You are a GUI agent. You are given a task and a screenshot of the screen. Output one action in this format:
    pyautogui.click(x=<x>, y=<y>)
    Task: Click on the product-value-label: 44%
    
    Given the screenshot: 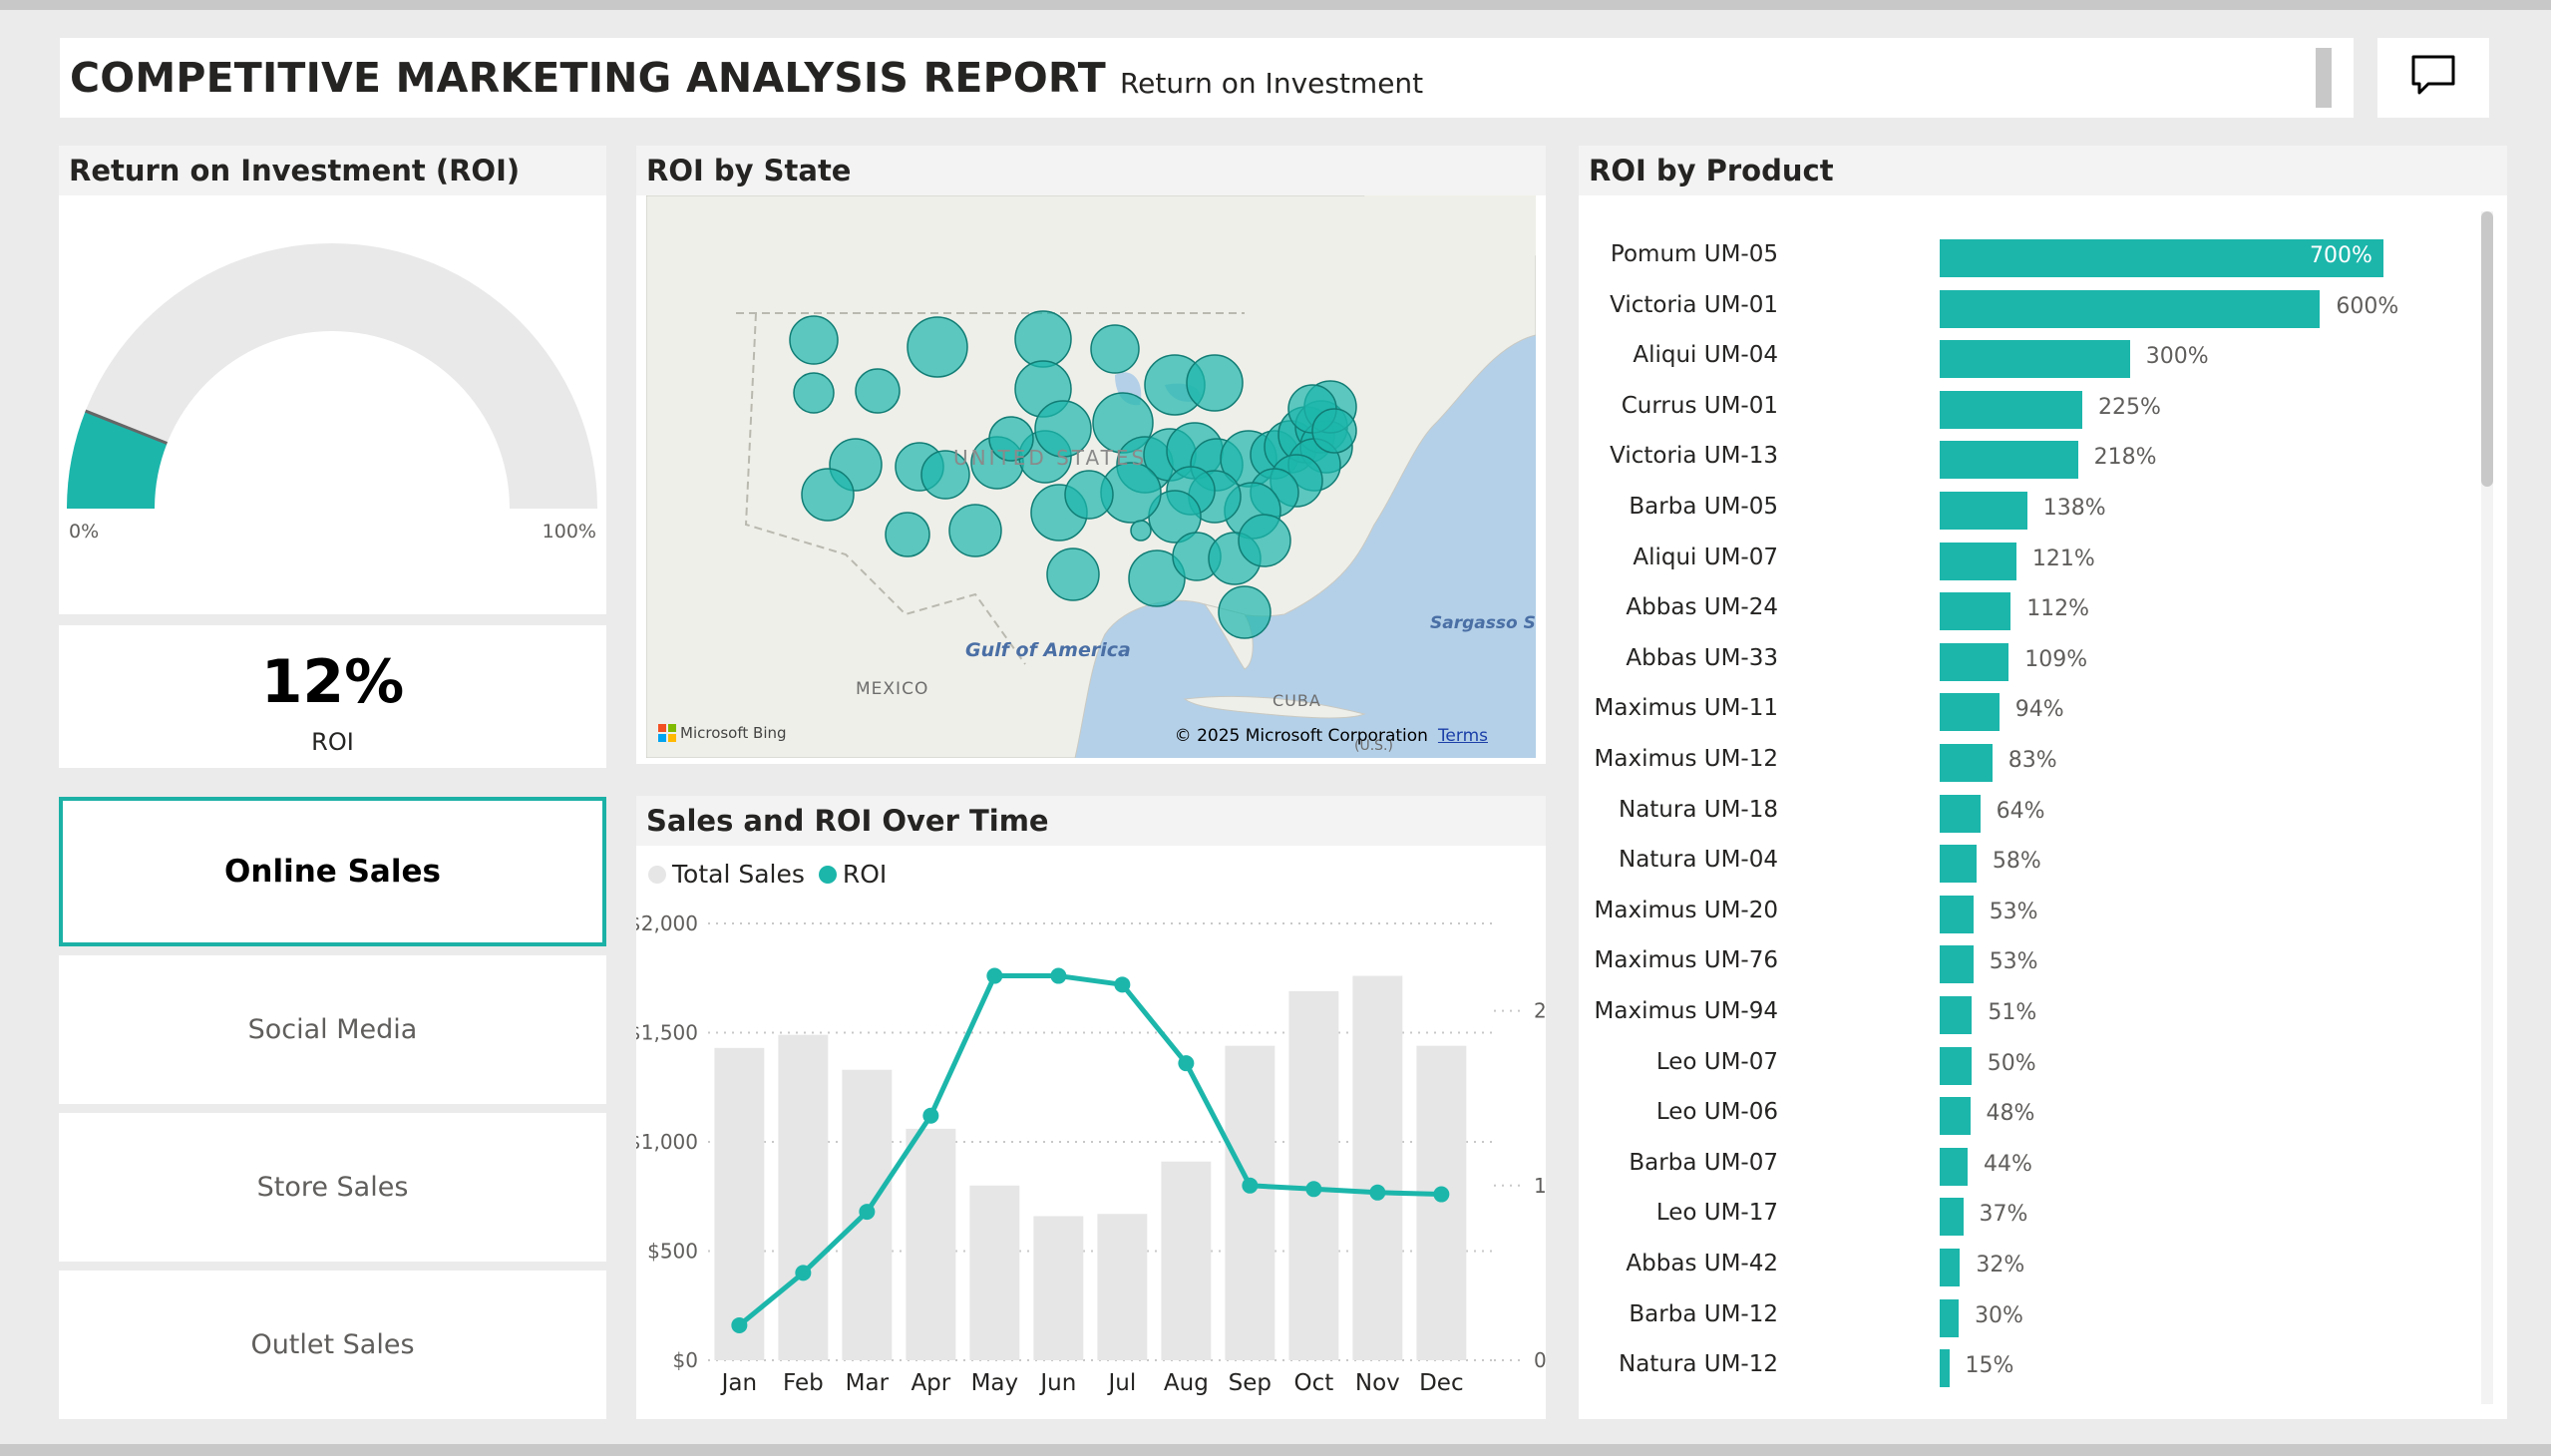 What is the action you would take?
    pyautogui.click(x=2008, y=1164)
    